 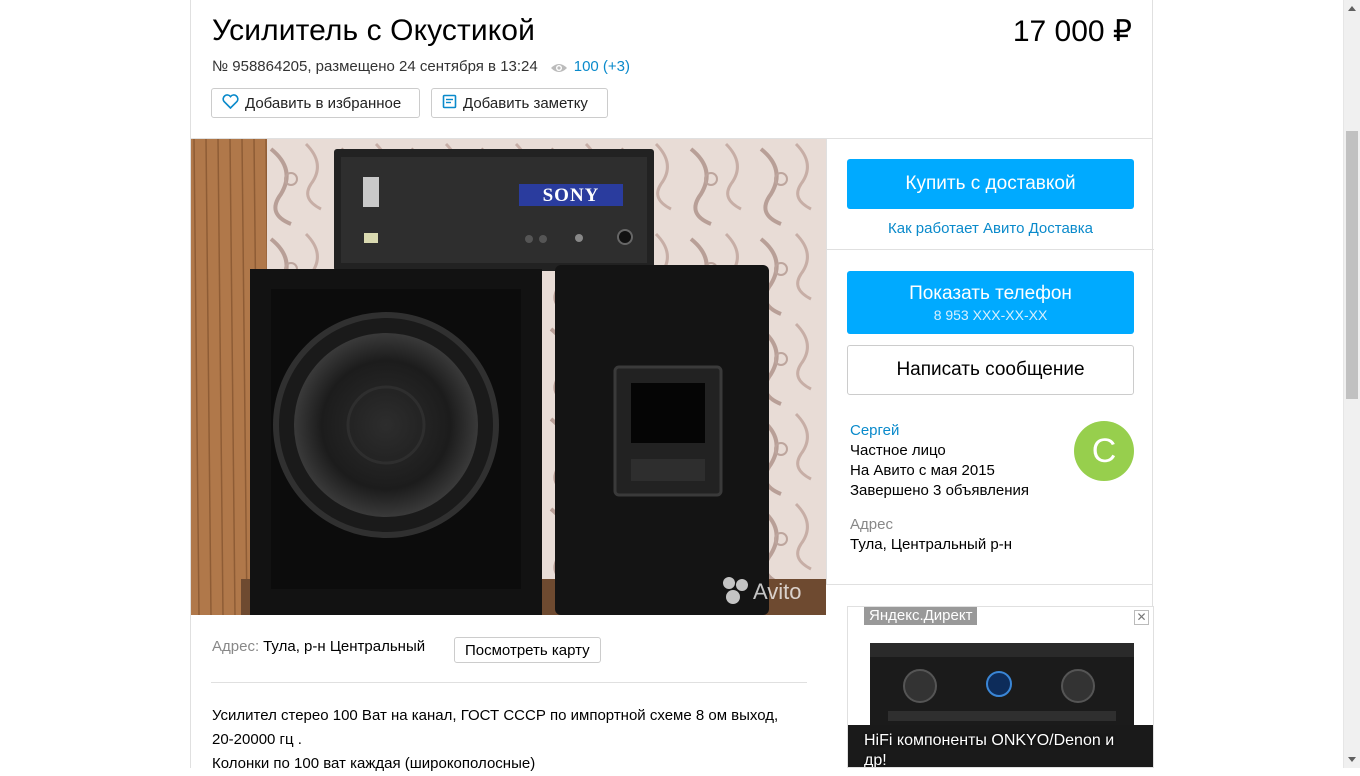 I want to click on buy-with-delivery-button: Купить с доставкой, so click(x=990, y=184).